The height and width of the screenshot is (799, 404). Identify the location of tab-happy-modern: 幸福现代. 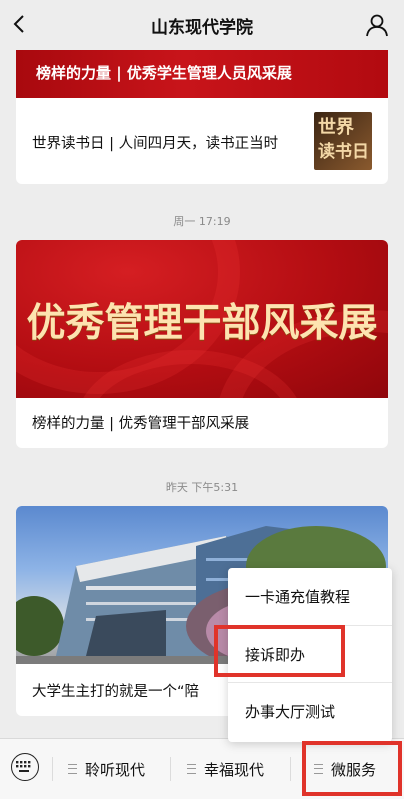
(225, 769).